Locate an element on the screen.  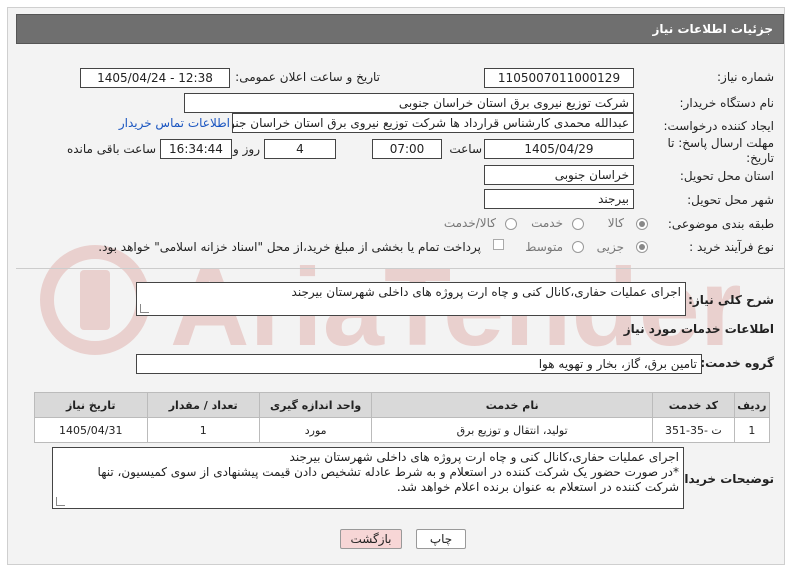
province-label: استان محل تحویل: is located at coordinates (726, 176).